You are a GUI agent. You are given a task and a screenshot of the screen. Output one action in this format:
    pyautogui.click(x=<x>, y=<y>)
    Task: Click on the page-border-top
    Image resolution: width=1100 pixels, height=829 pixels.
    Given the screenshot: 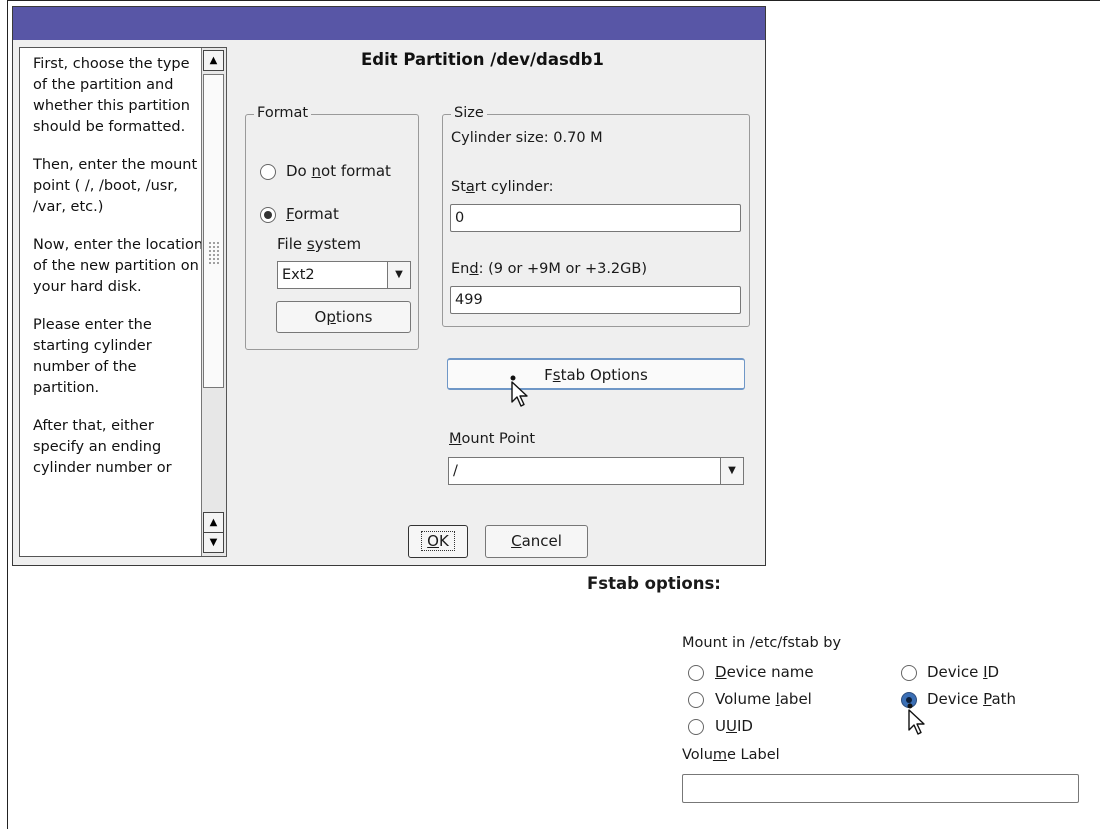 What is the action you would take?
    pyautogui.click(x=553, y=0)
    